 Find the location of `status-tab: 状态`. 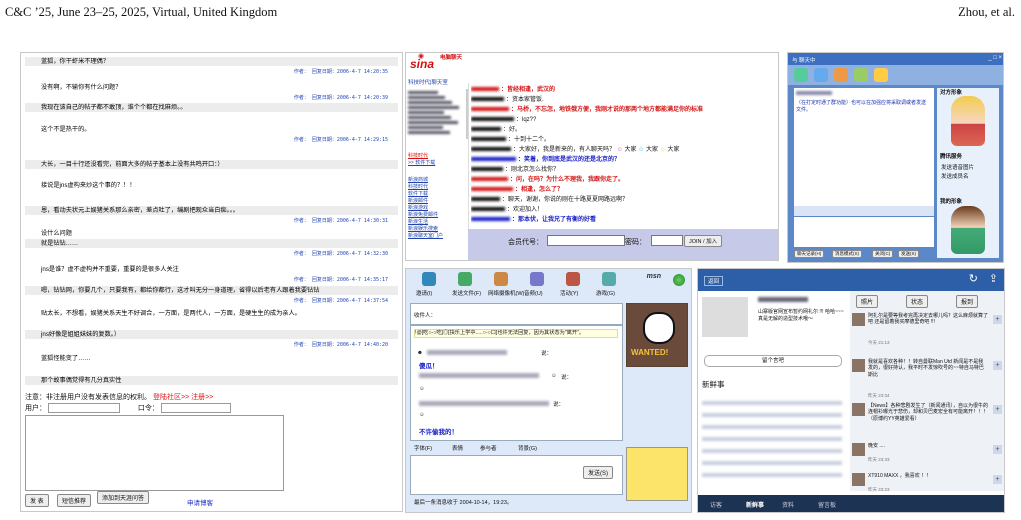

status-tab: 状态 is located at coordinates (917, 301).